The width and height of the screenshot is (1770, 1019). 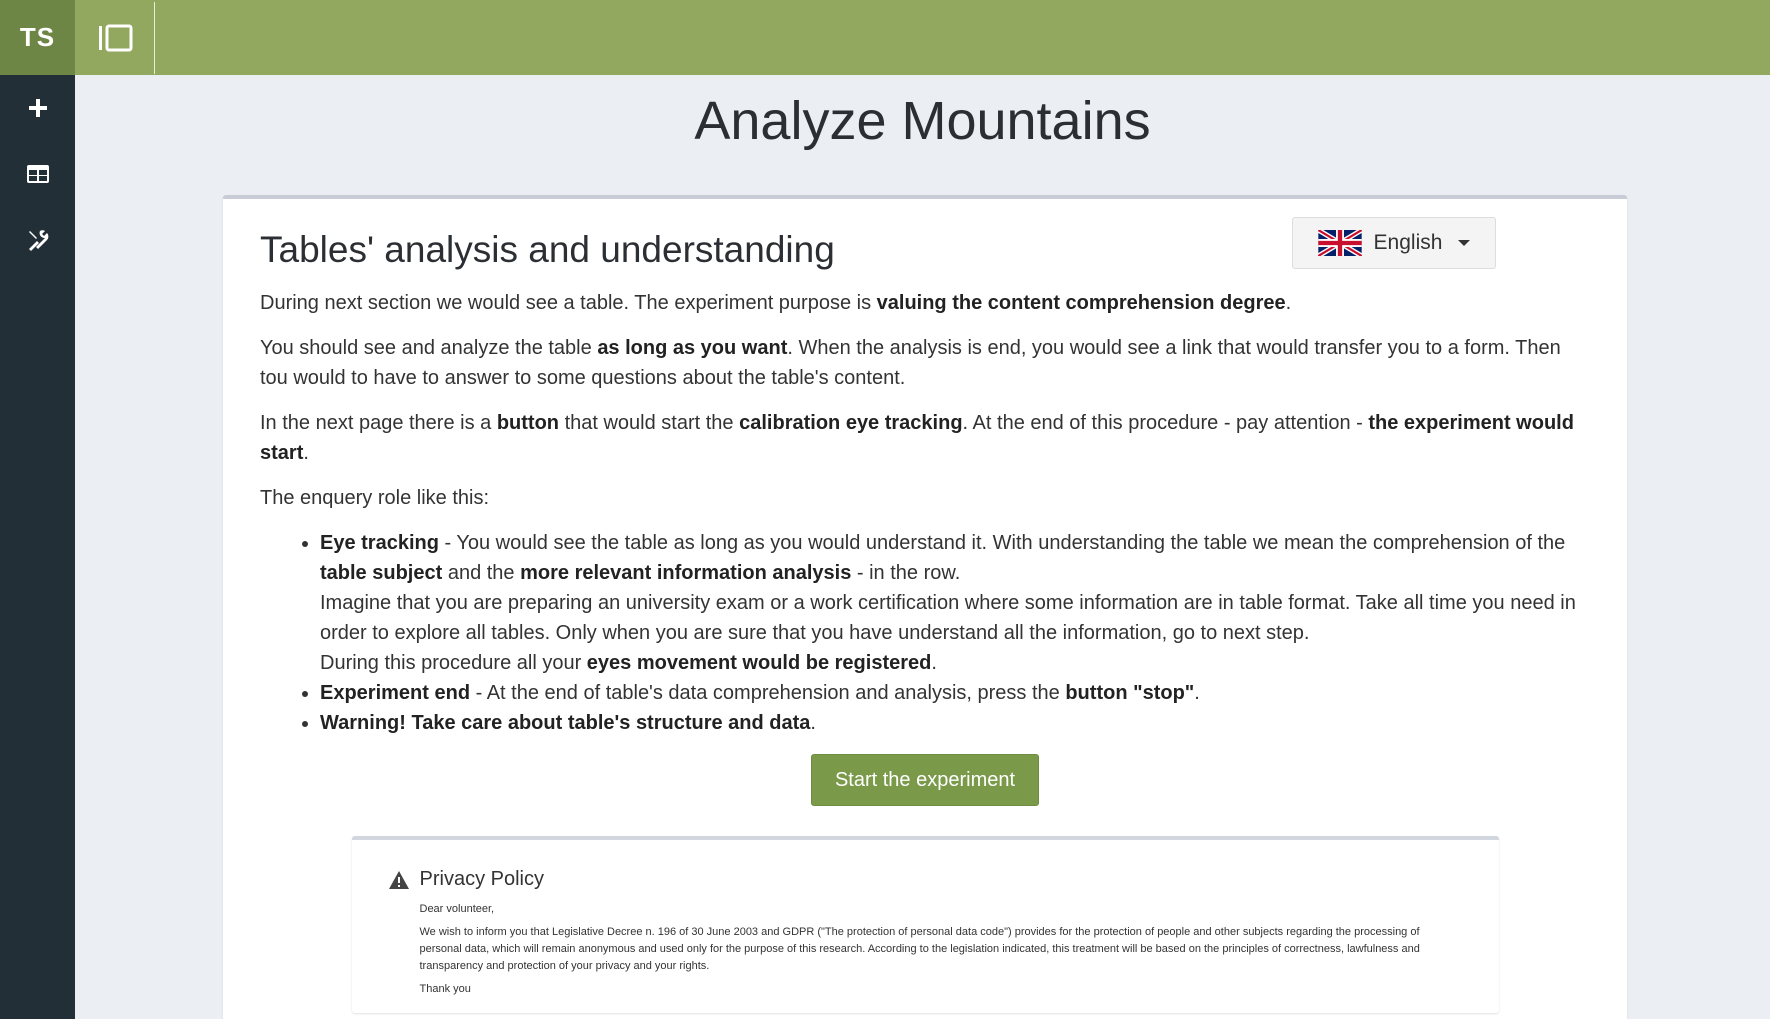 What do you see at coordinates (481, 573) in the screenshot?
I see `text: and the` at bounding box center [481, 573].